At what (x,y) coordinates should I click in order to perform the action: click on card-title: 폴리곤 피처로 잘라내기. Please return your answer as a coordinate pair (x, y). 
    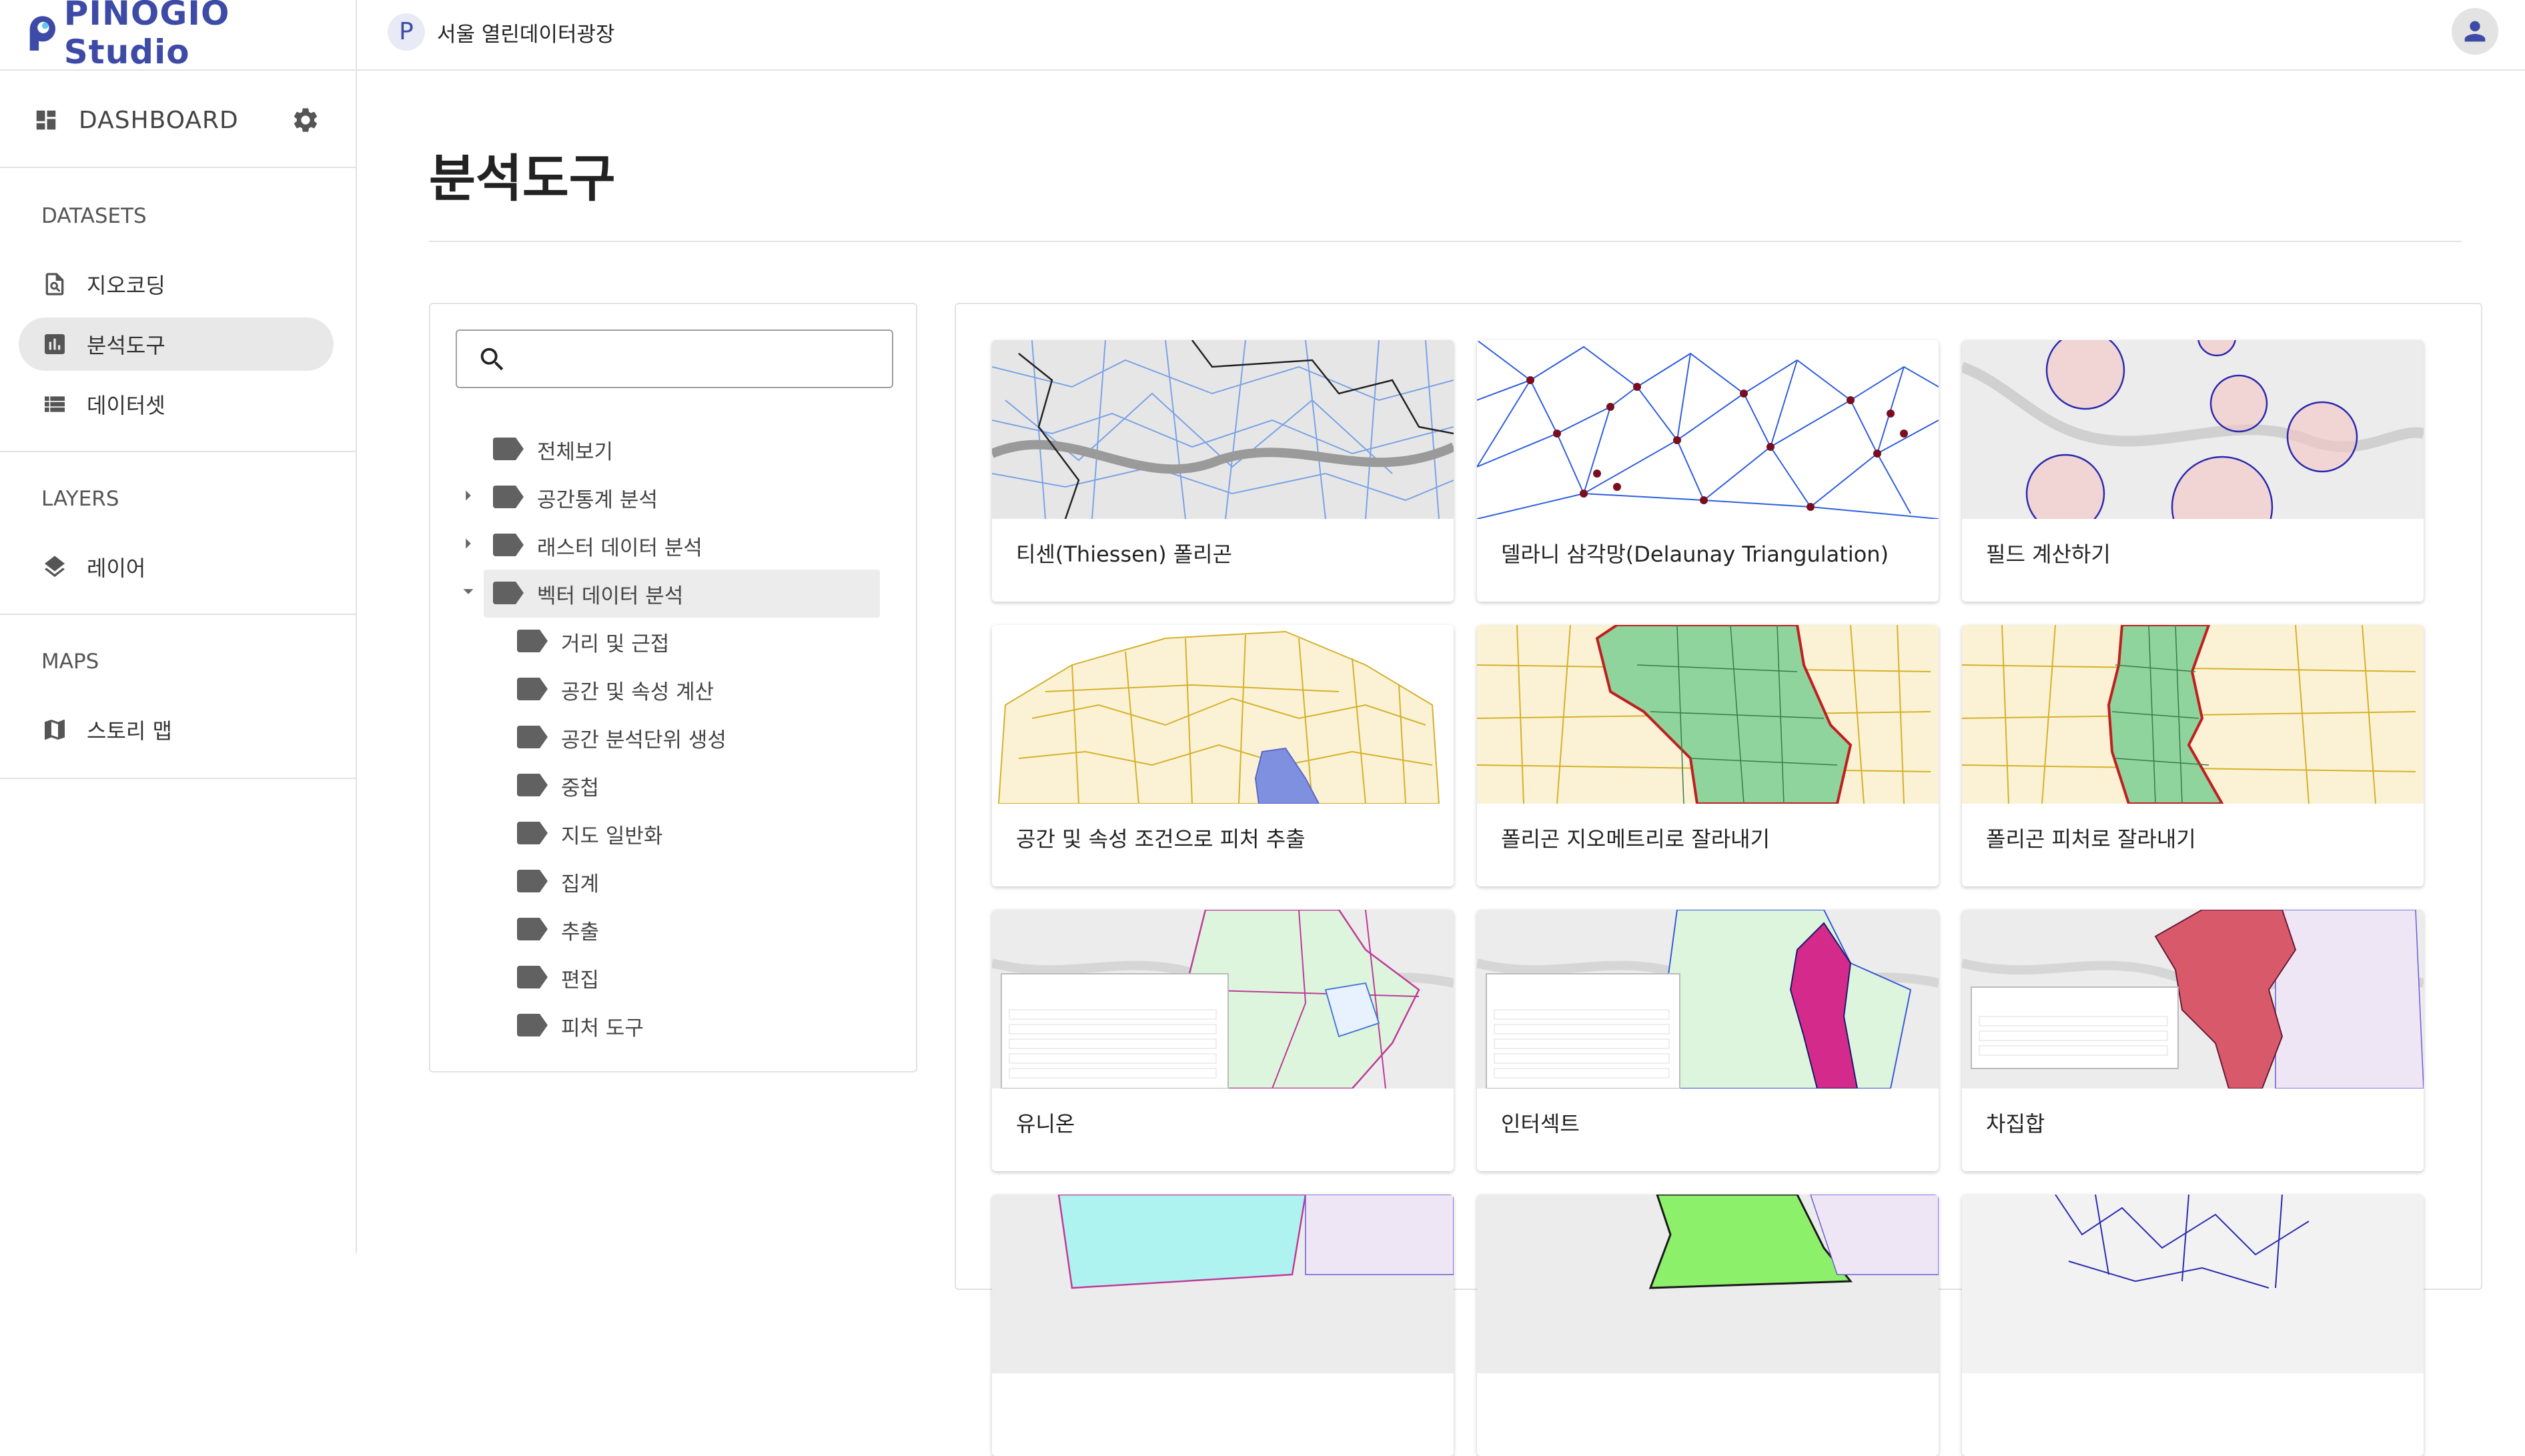
    Looking at the image, I should click on (2091, 839).